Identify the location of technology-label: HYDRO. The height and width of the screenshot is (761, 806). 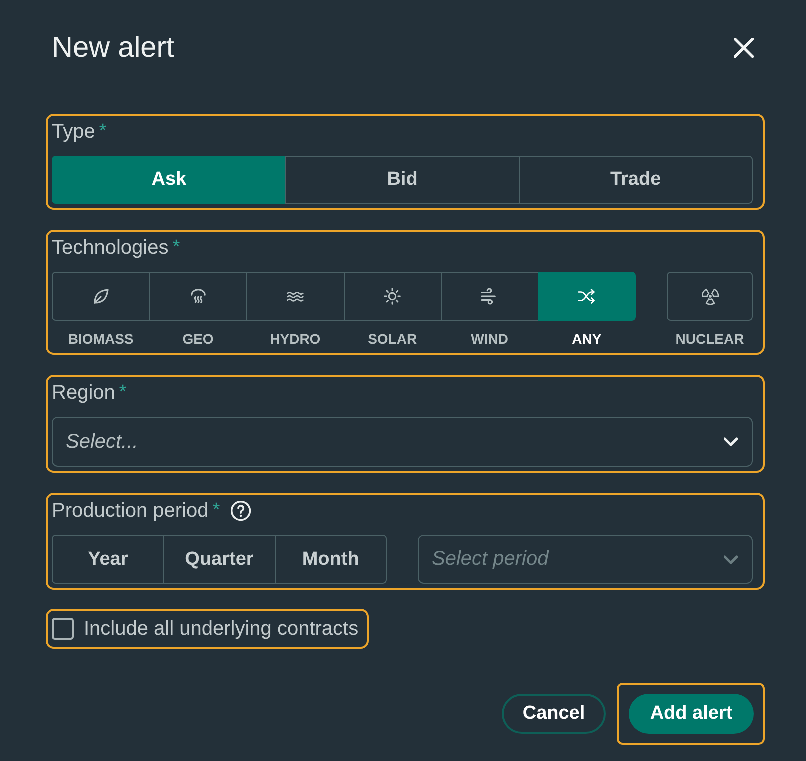
(295, 339).